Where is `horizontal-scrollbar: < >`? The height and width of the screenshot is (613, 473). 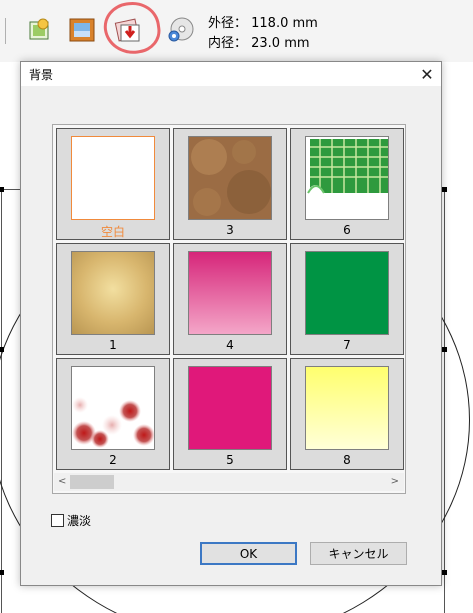 horizontal-scrollbar: < > is located at coordinates (229, 482).